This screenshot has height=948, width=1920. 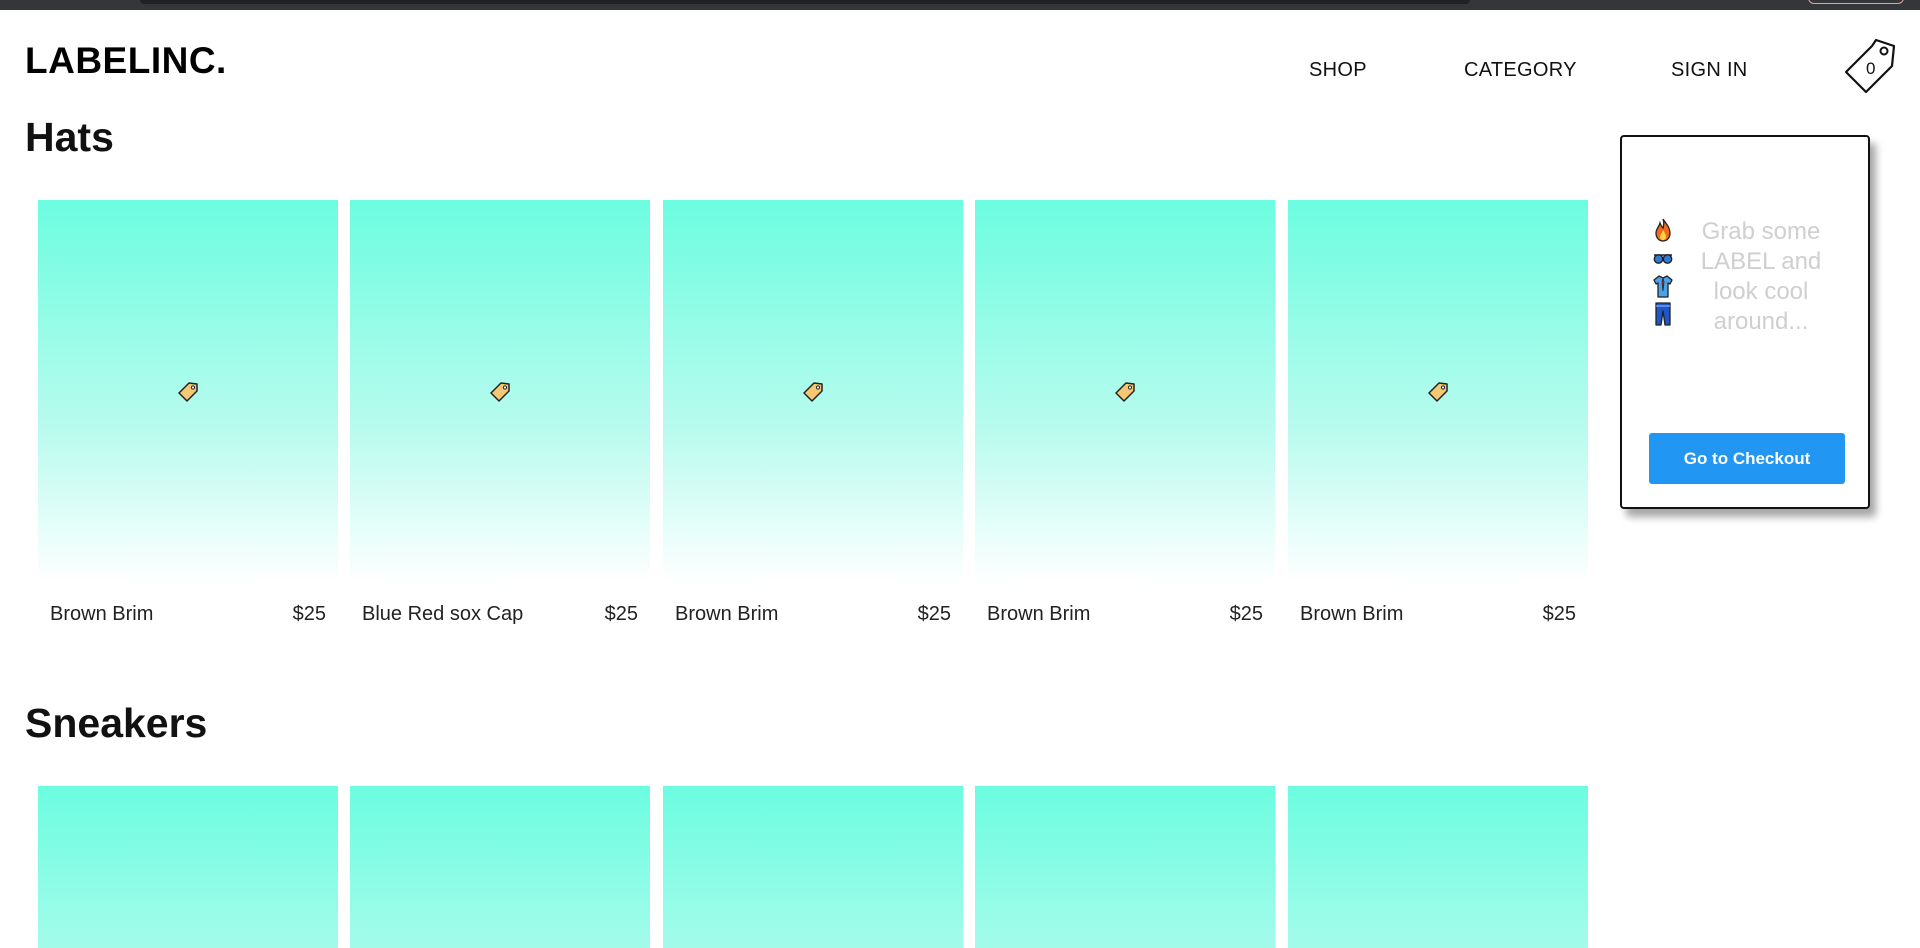 What do you see at coordinates (960, 60) in the screenshot?
I see `site-header: LABELINC. SHOP CATEGORY SIGN IN 0` at bounding box center [960, 60].